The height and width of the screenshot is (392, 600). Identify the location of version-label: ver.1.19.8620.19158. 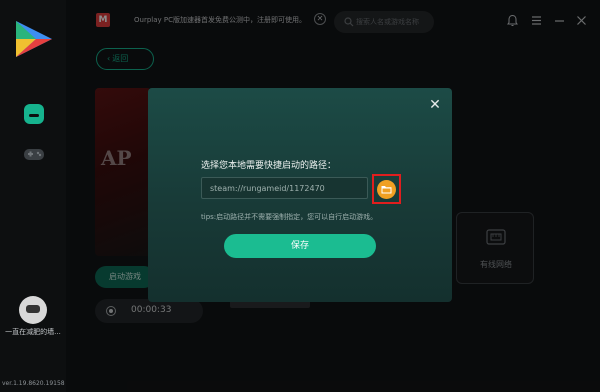
(33, 383).